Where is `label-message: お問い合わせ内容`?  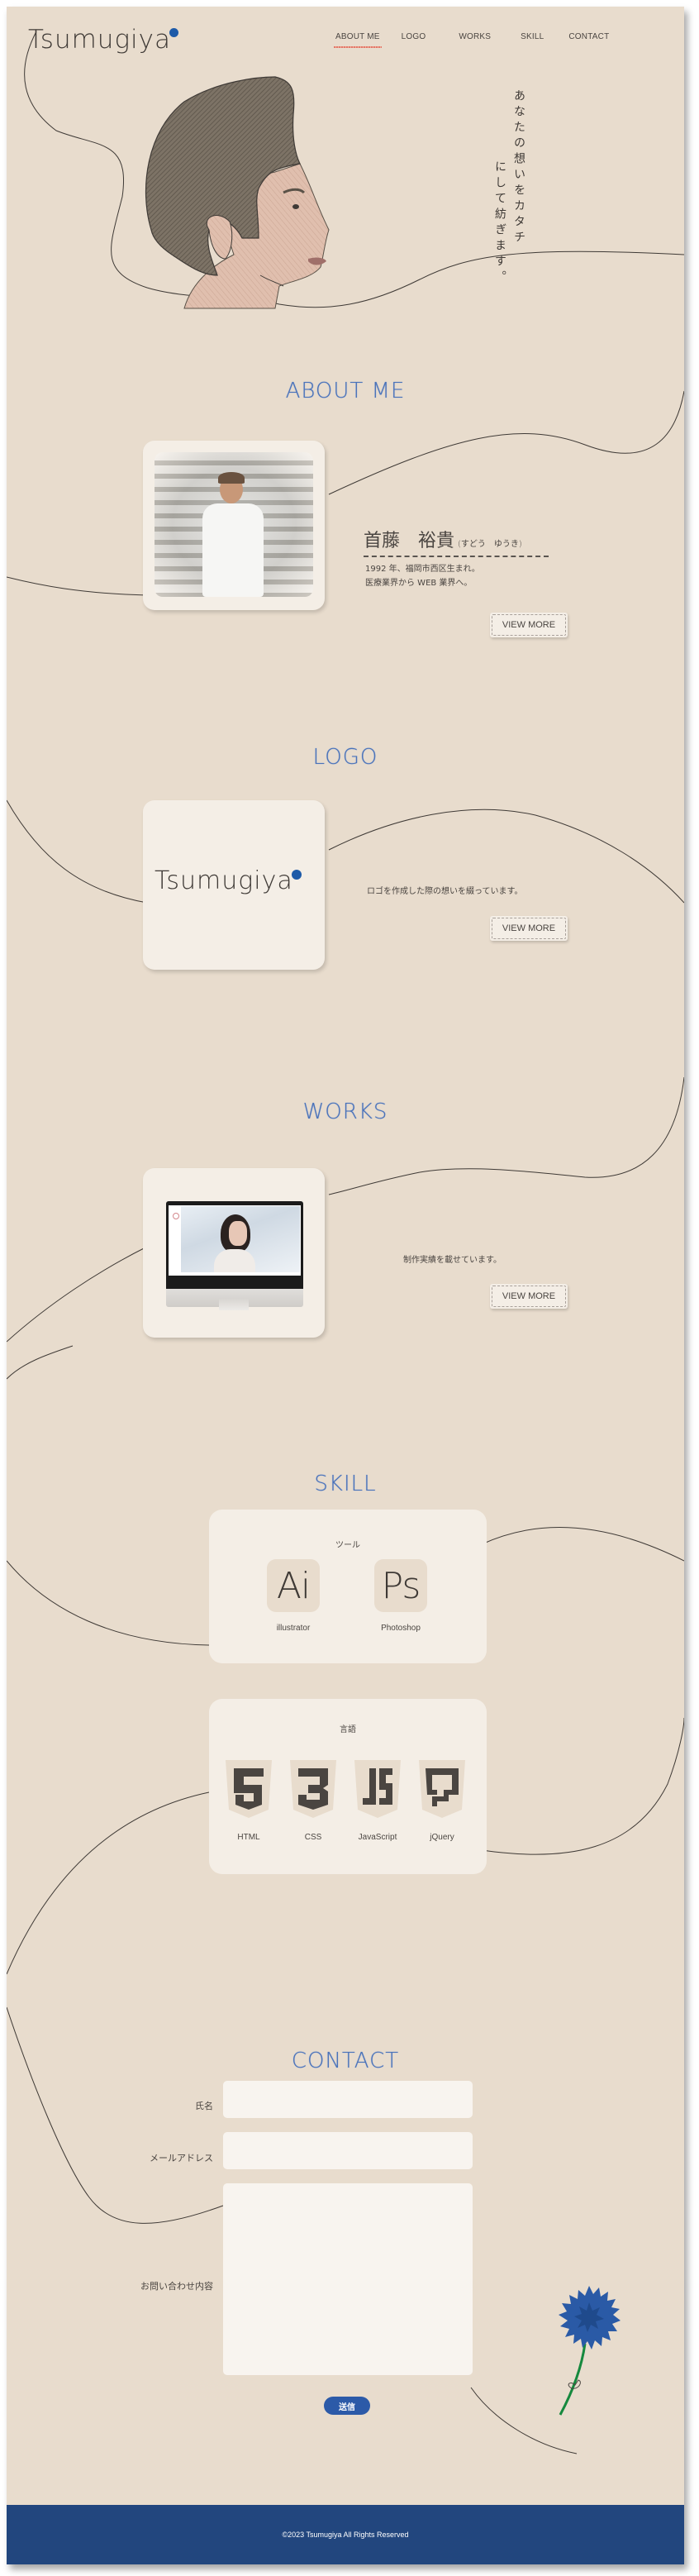
label-message: お問い合わせ内容 is located at coordinates (176, 2286).